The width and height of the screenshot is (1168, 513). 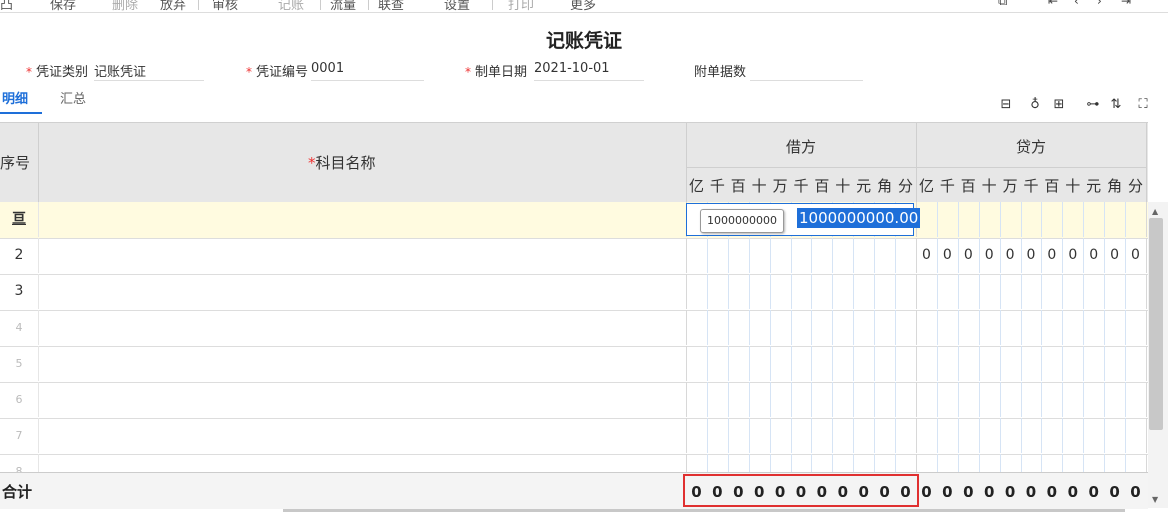 I want to click on total-row: 合计 0000000000000000000000, so click(x=574, y=490).